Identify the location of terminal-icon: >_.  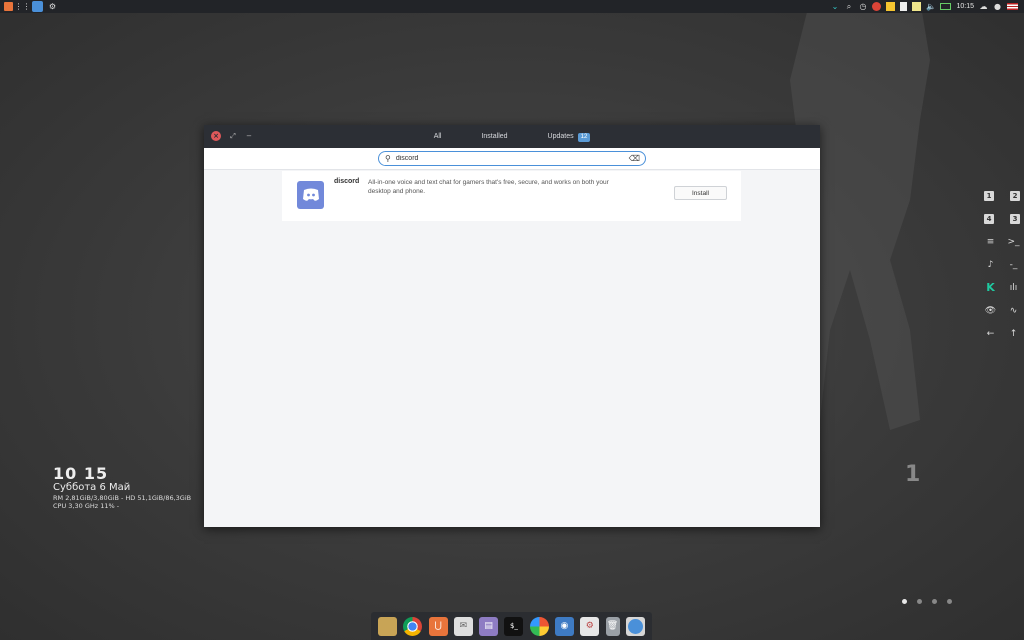
(1013, 241).